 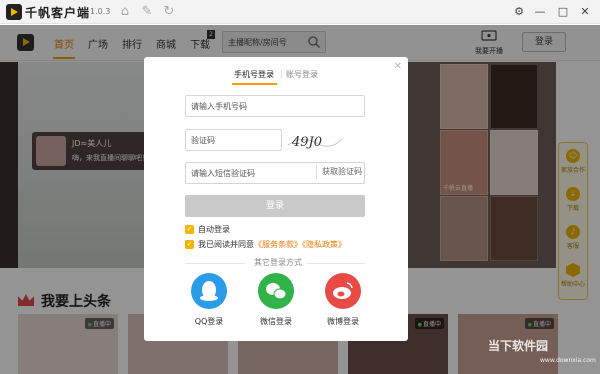 What do you see at coordinates (254, 74) in the screenshot?
I see `tab-phone-login: 手机号登录` at bounding box center [254, 74].